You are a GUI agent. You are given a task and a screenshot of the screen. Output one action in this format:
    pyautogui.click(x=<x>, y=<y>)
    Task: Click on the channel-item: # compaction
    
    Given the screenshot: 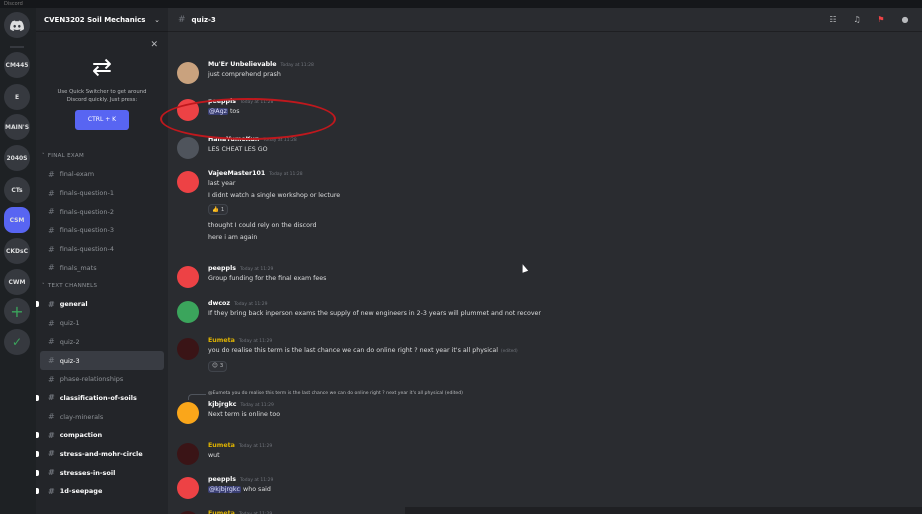 What is the action you would take?
    pyautogui.click(x=102, y=435)
    